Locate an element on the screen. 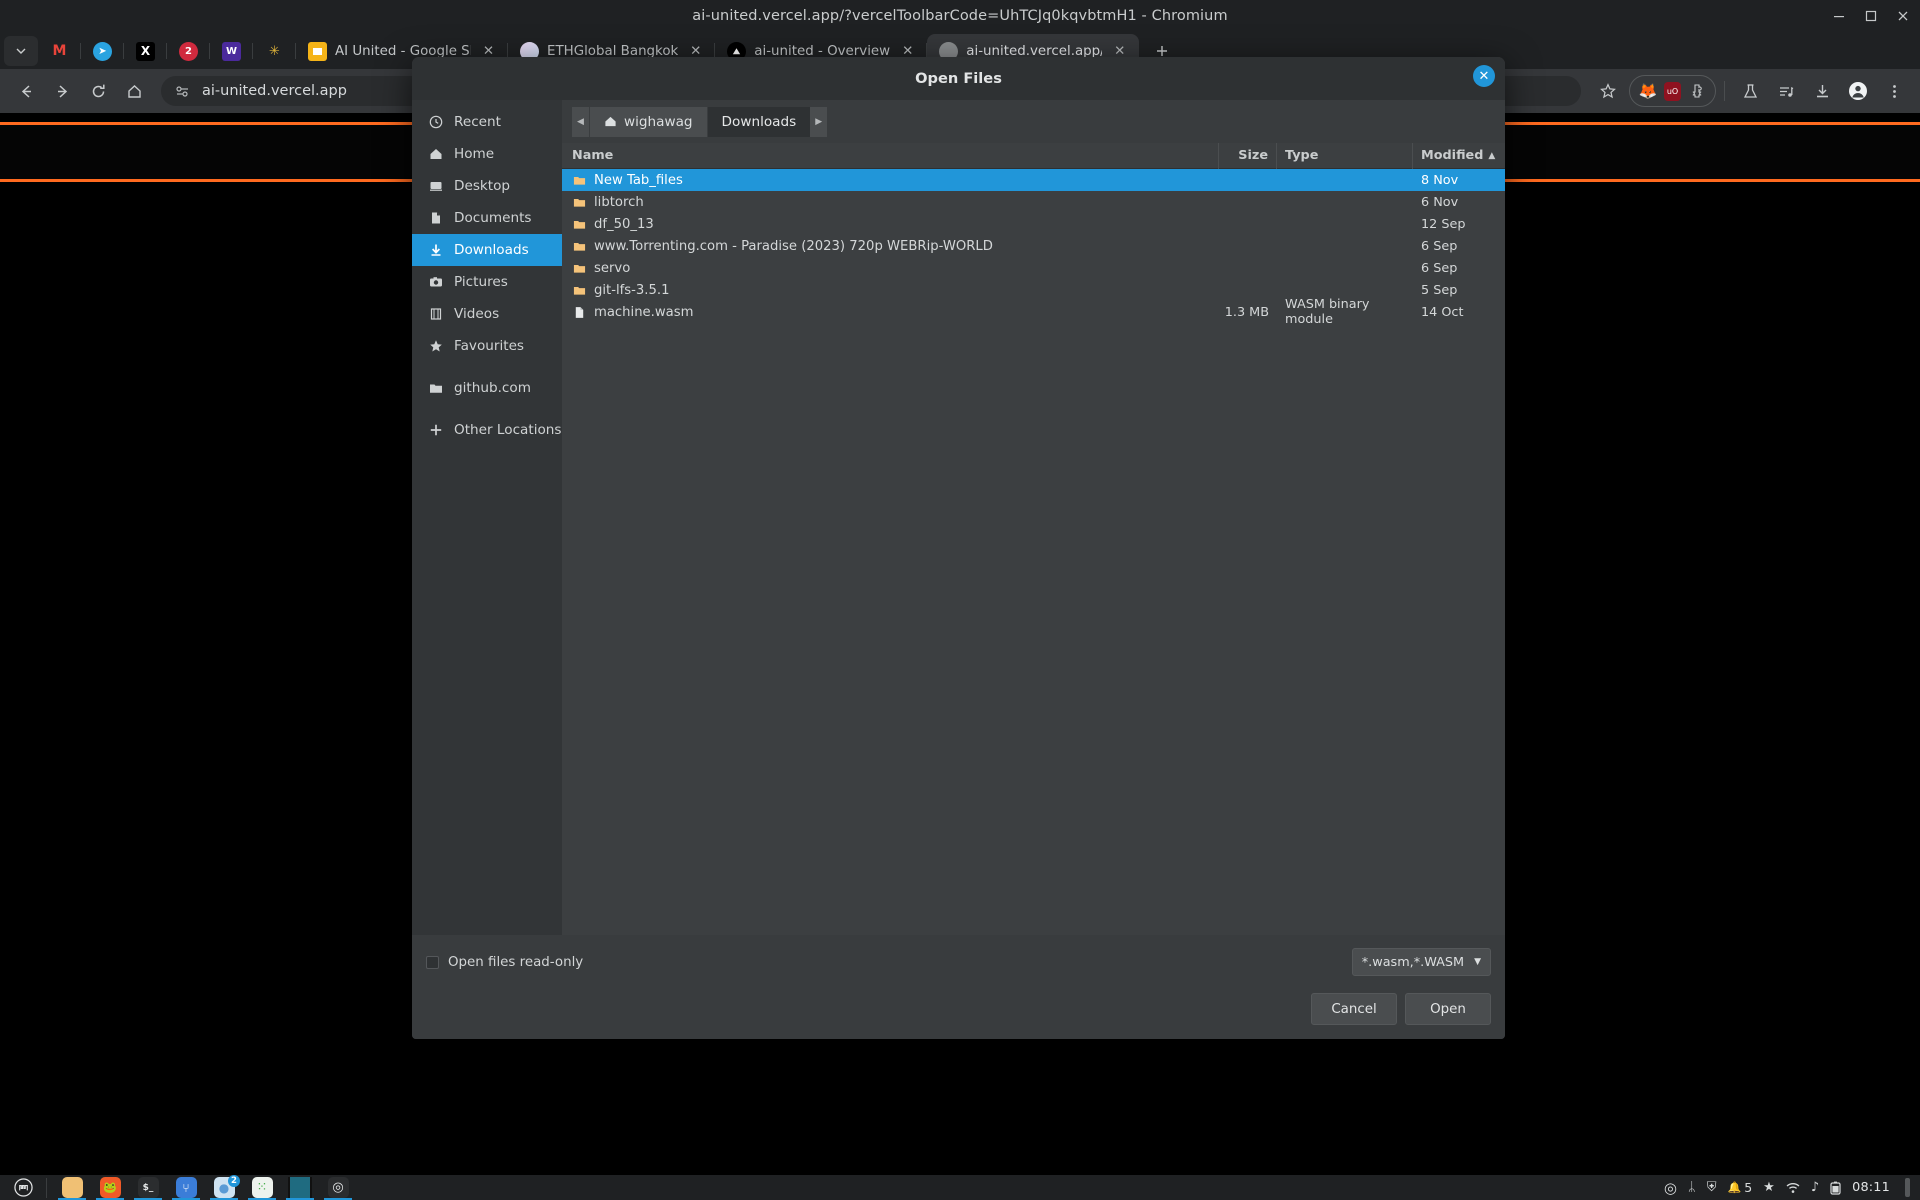  forward-icon is located at coordinates (62, 91).